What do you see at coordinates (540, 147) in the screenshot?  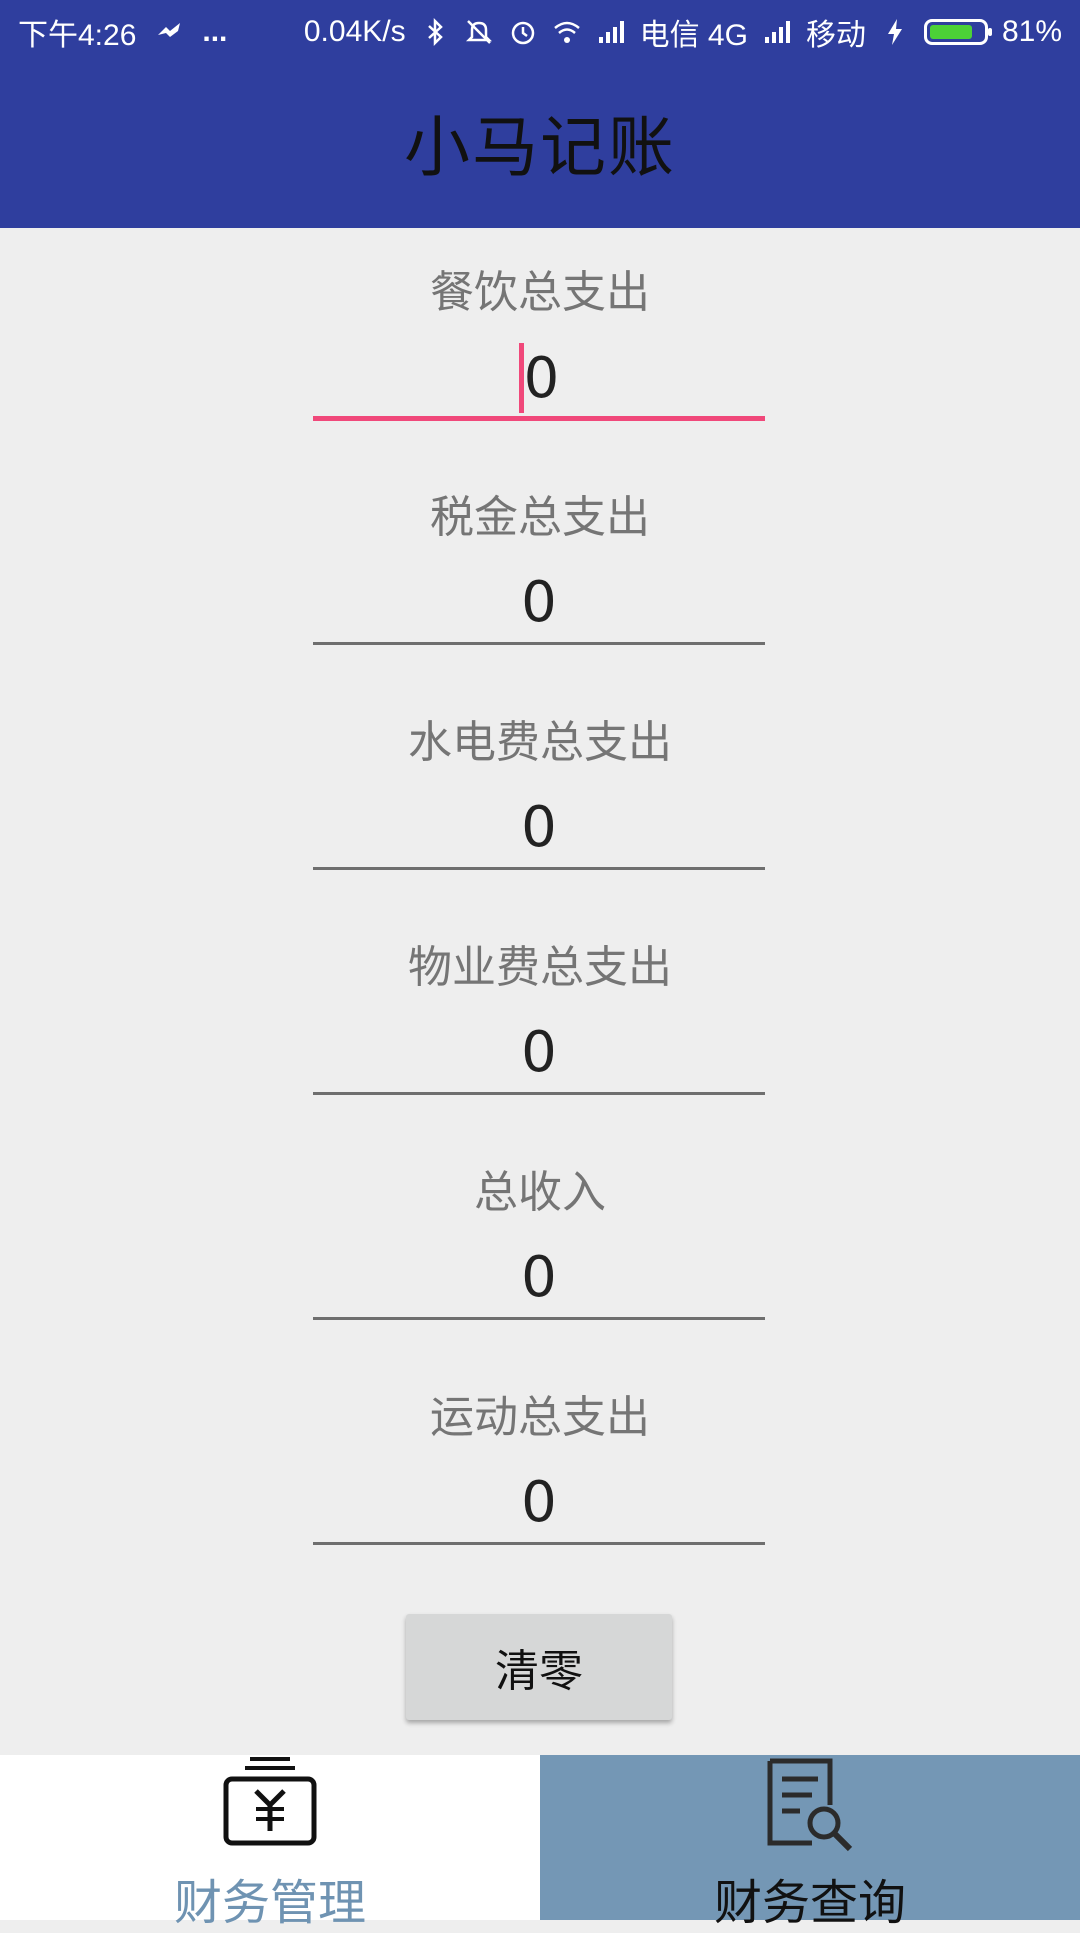 I see `app-title: 小马记账` at bounding box center [540, 147].